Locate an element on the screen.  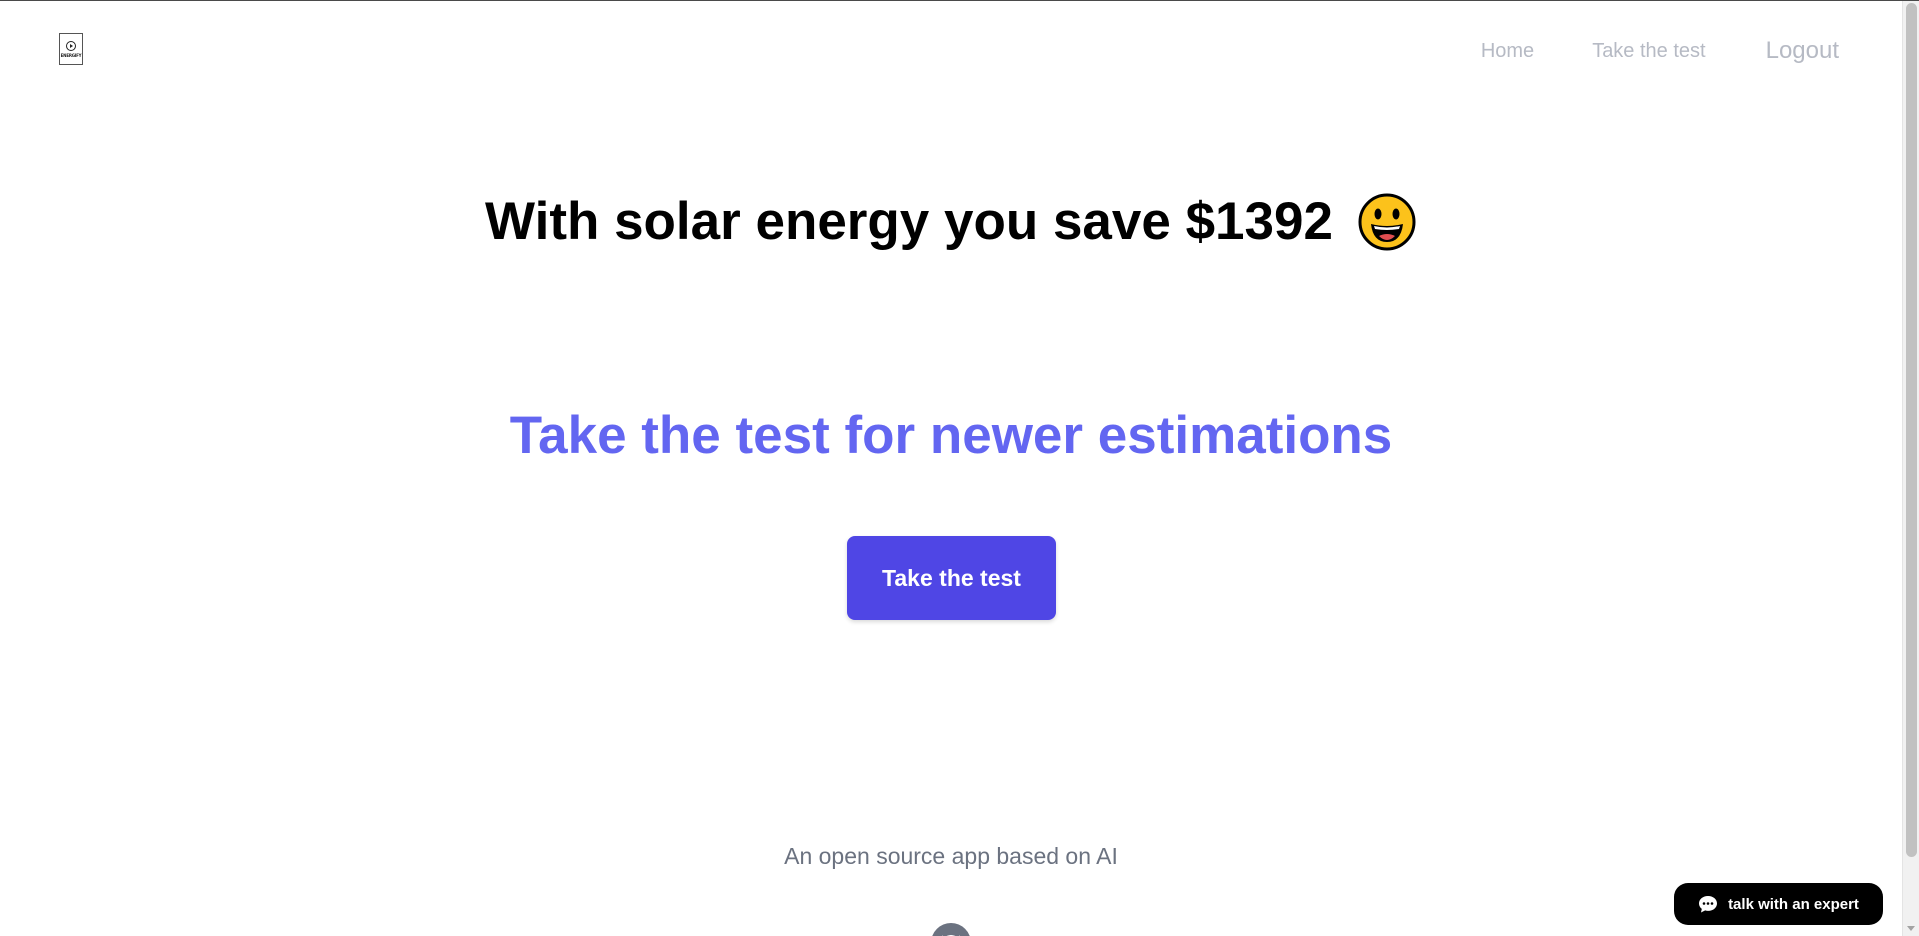
logo: ENERGIFY is located at coordinates (71, 49).